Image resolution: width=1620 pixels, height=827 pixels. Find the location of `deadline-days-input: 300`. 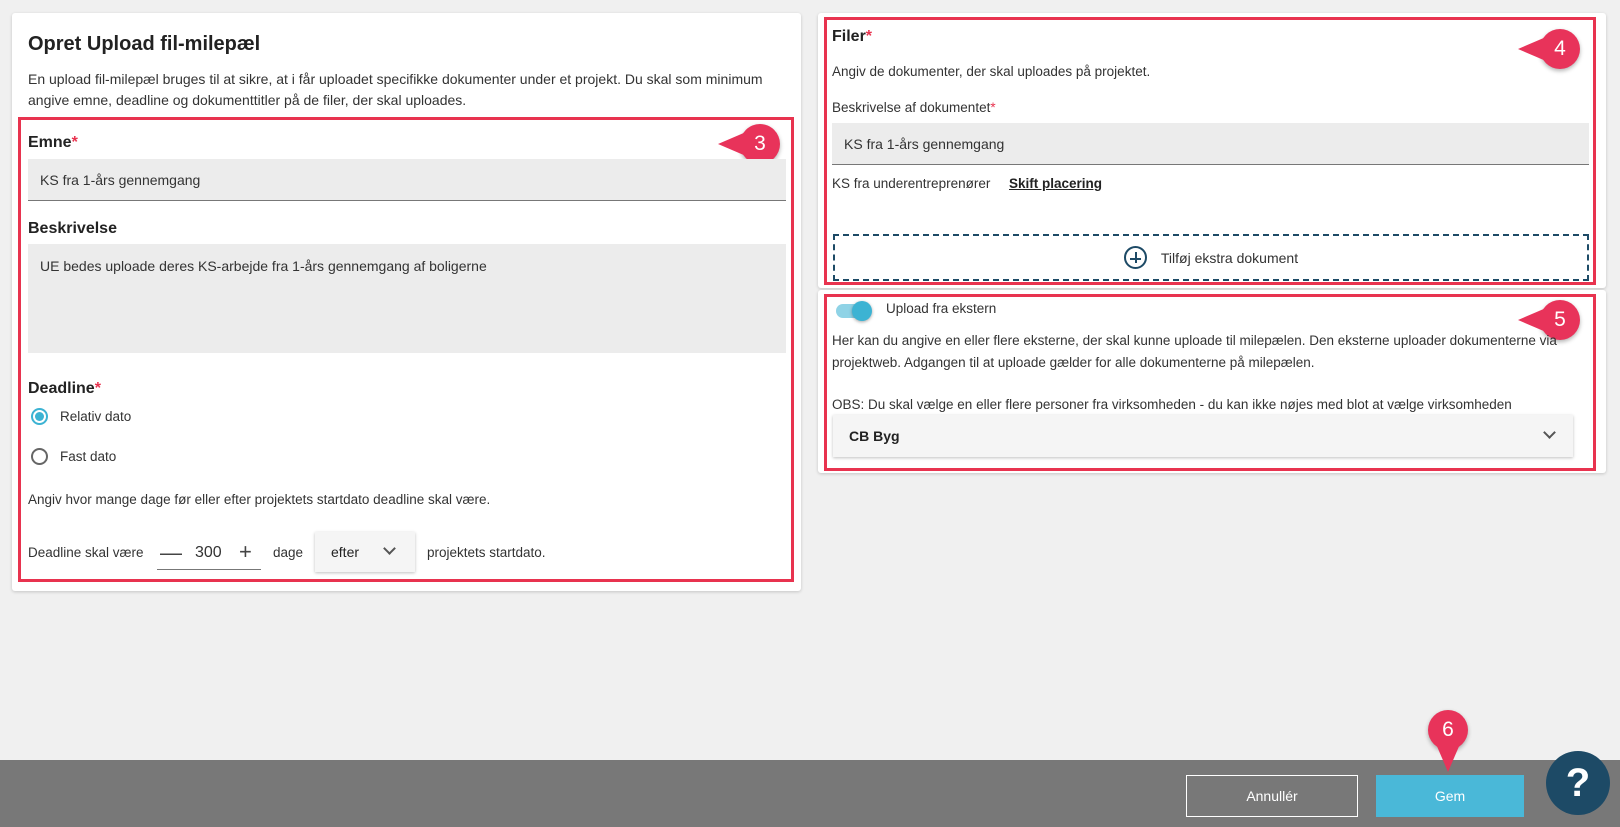

deadline-days-input: 300 is located at coordinates (208, 553).